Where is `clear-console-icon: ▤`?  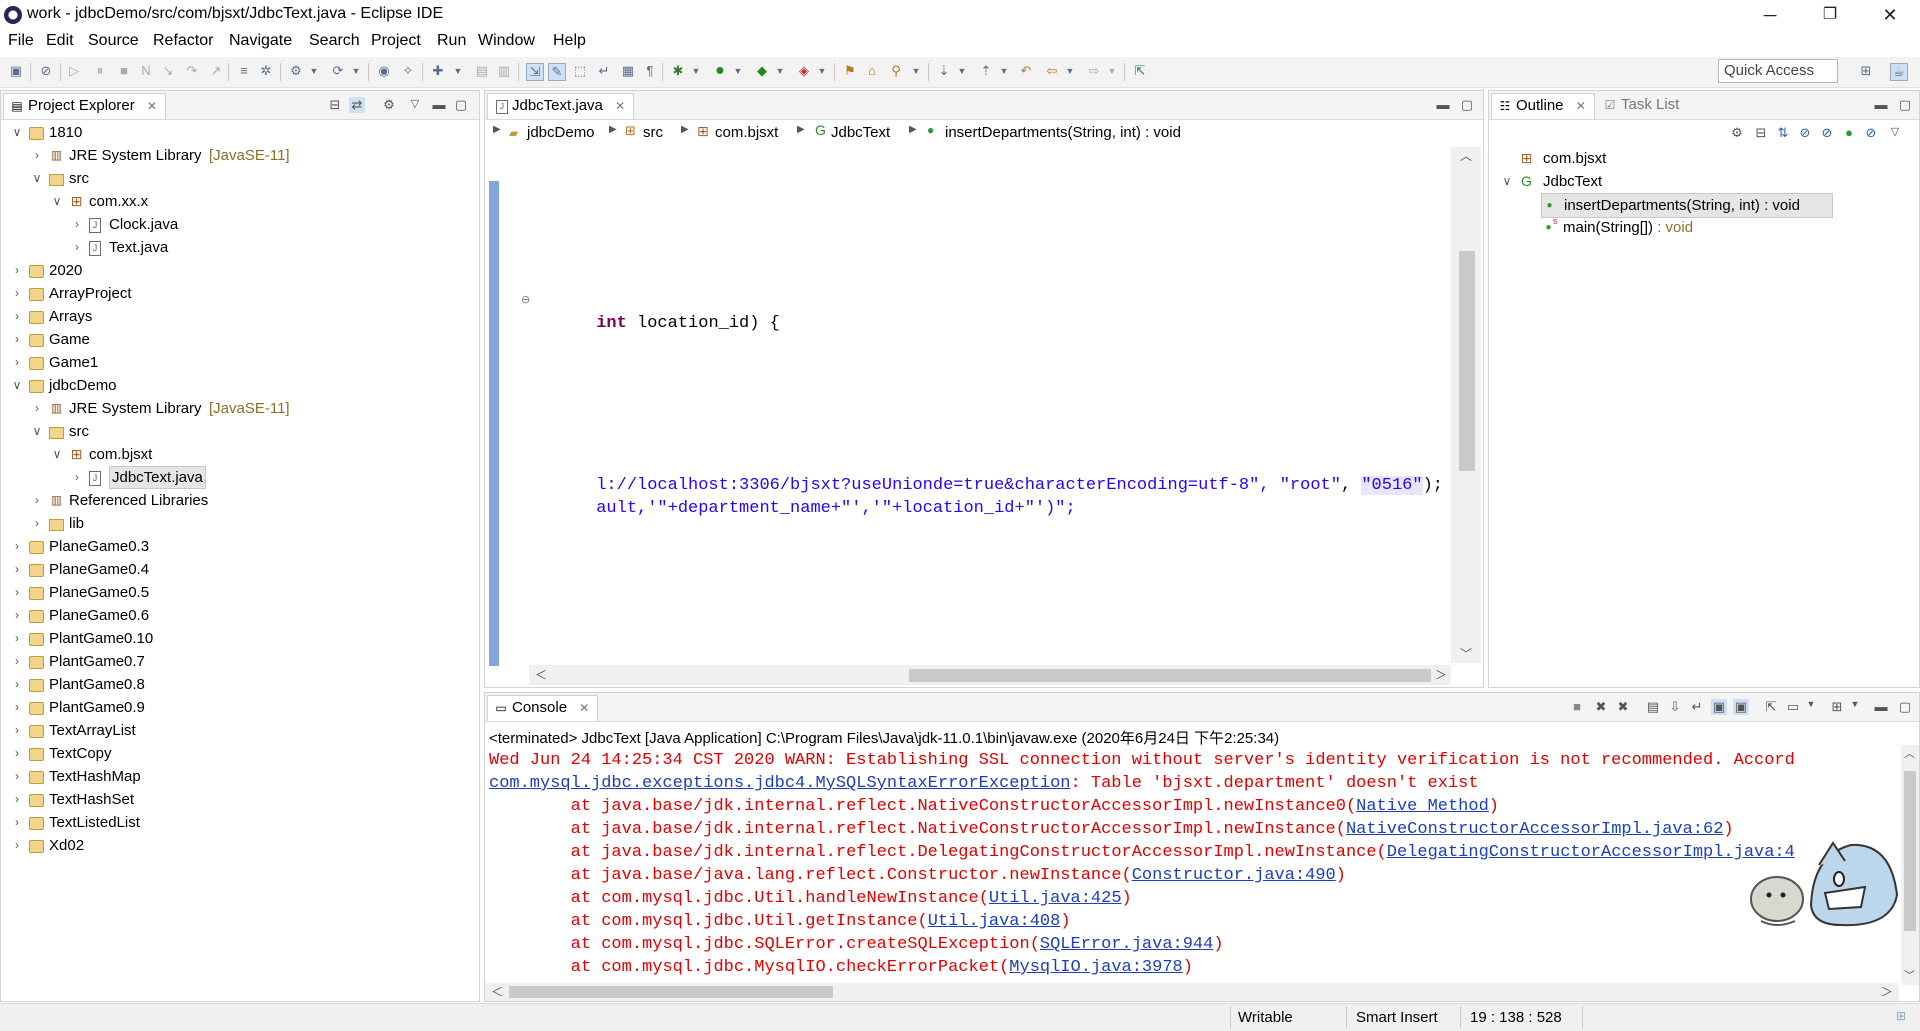
clear-console-icon: ▤ is located at coordinates (1653, 707).